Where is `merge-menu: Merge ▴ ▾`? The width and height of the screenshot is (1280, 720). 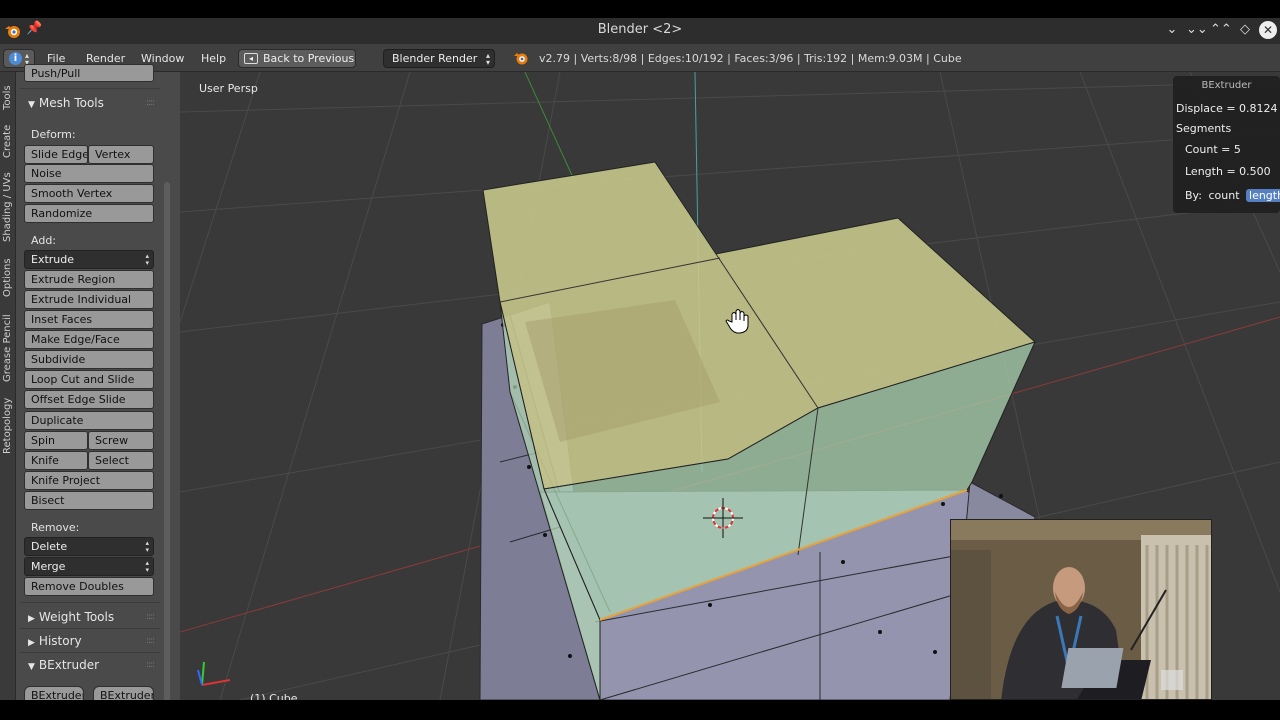 merge-menu: Merge ▴ ▾ is located at coordinates (89, 566).